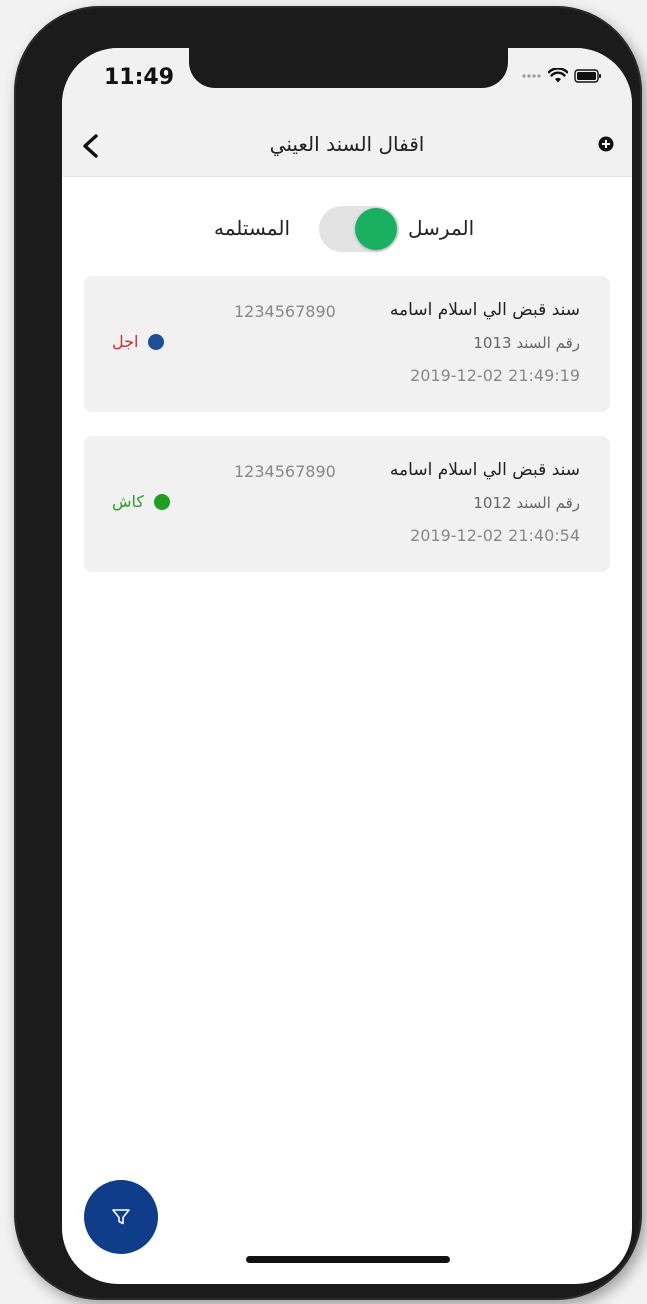  Describe the element at coordinates (27, 439) in the screenshot. I see `volume-down-button` at that location.